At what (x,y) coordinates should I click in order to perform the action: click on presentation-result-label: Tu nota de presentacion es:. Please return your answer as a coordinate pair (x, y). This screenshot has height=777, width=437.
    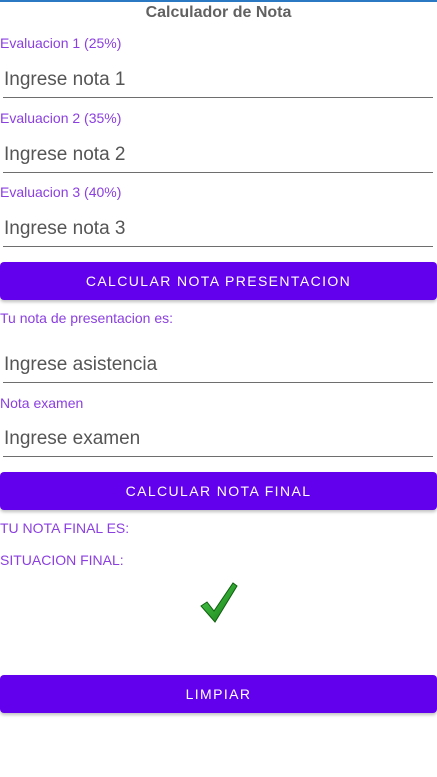
    Looking at the image, I should click on (87, 318).